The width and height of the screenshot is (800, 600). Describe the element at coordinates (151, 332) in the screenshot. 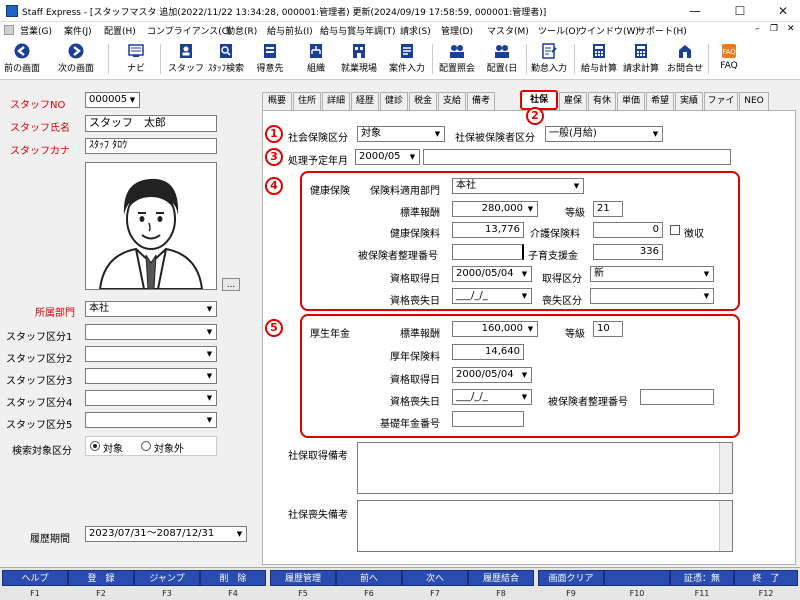

I see `staff-category-1-select: ▼` at that location.